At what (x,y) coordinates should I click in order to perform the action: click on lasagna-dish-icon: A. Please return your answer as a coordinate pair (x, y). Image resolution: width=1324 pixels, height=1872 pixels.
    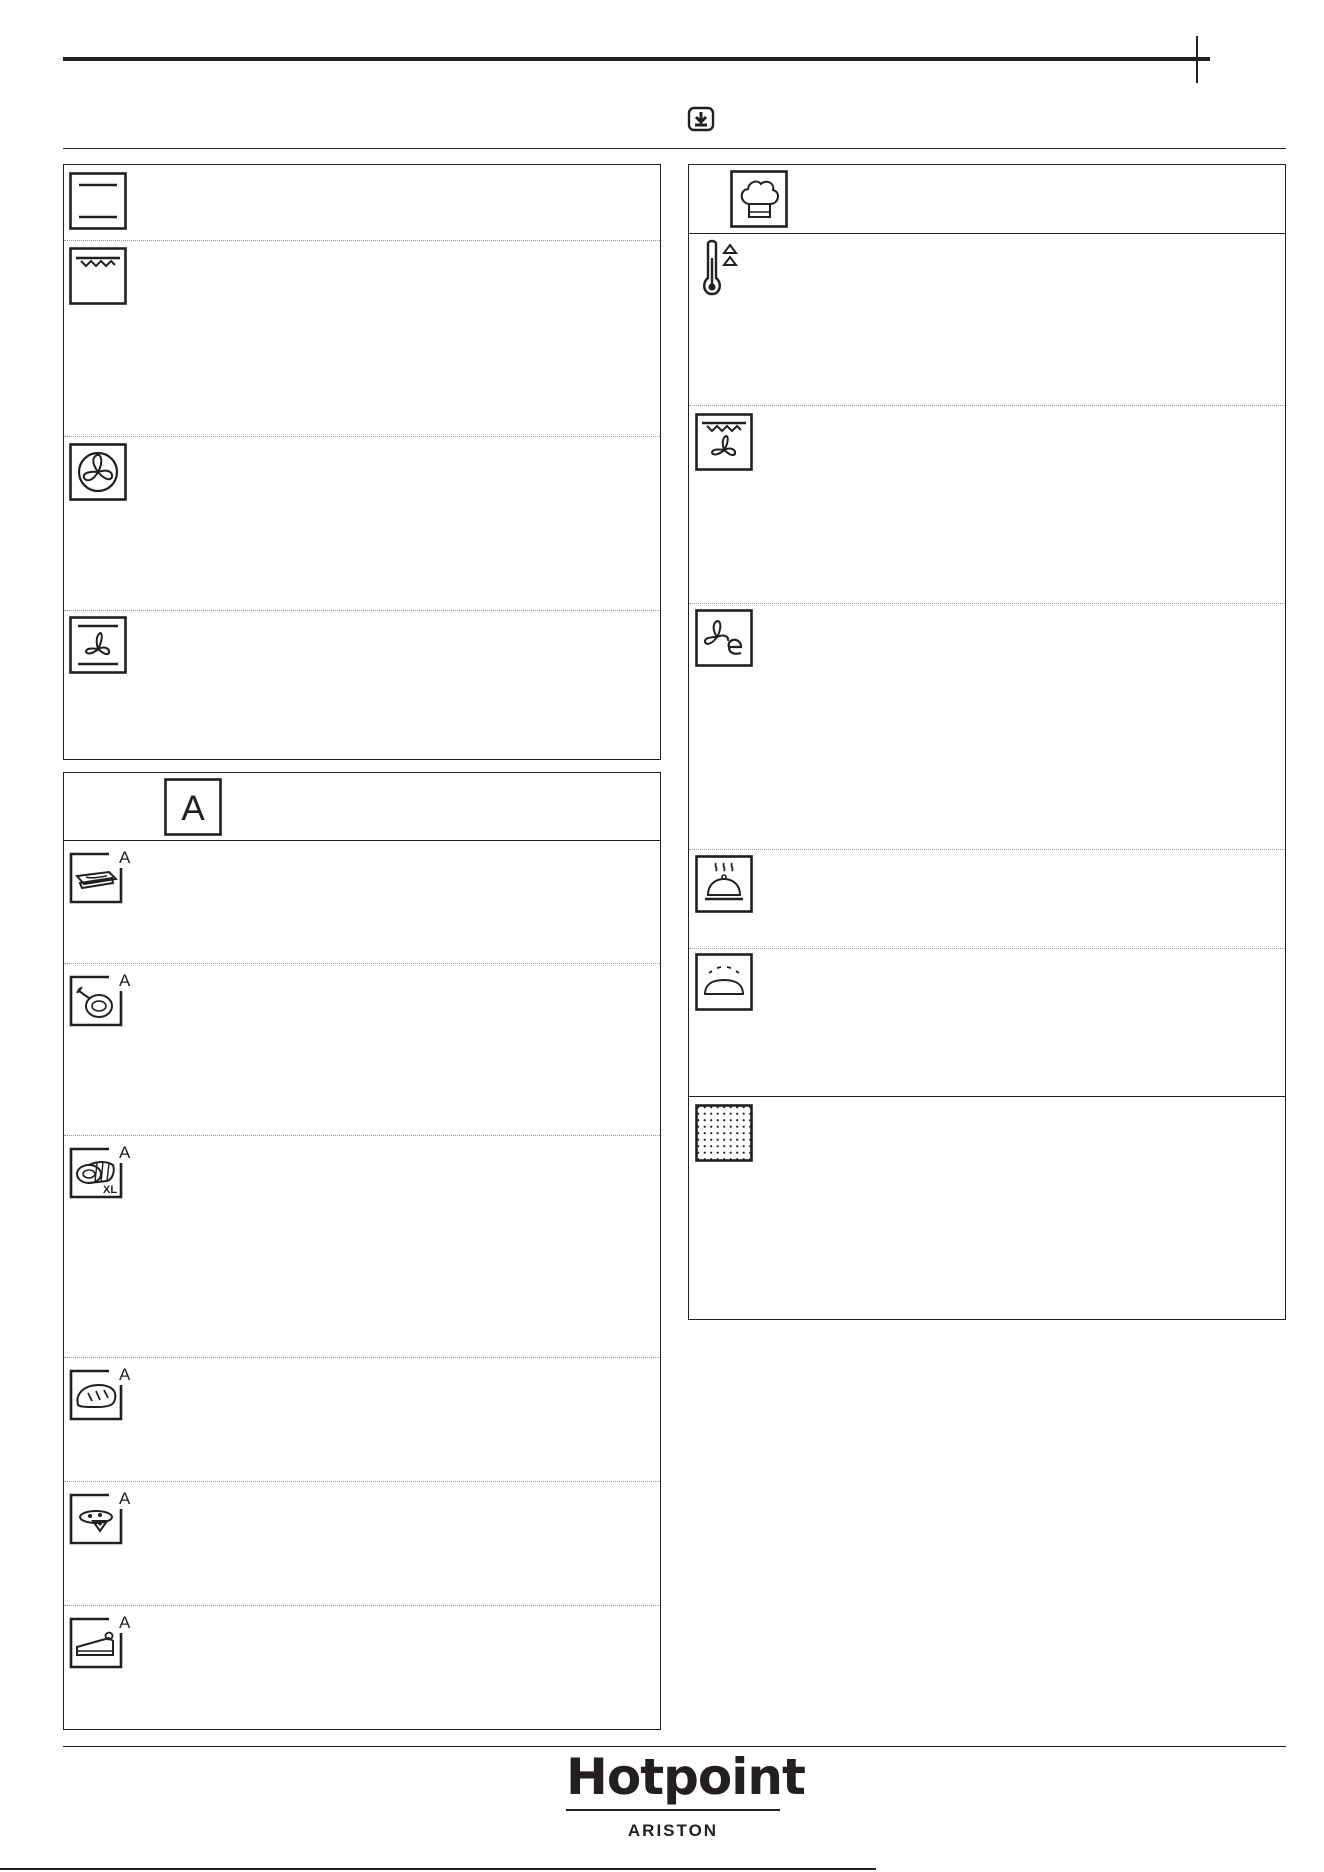
    Looking at the image, I should click on (100, 877).